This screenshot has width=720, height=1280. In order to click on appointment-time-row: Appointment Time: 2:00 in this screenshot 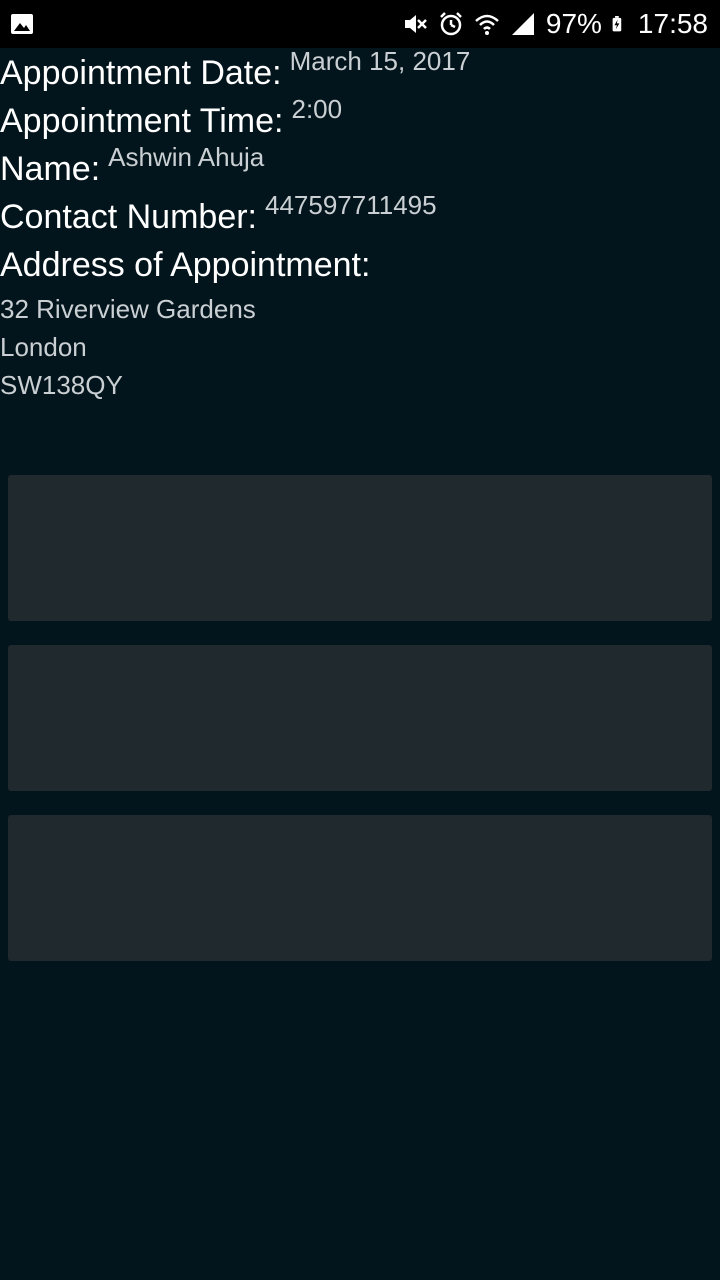, I will do `click(171, 117)`.